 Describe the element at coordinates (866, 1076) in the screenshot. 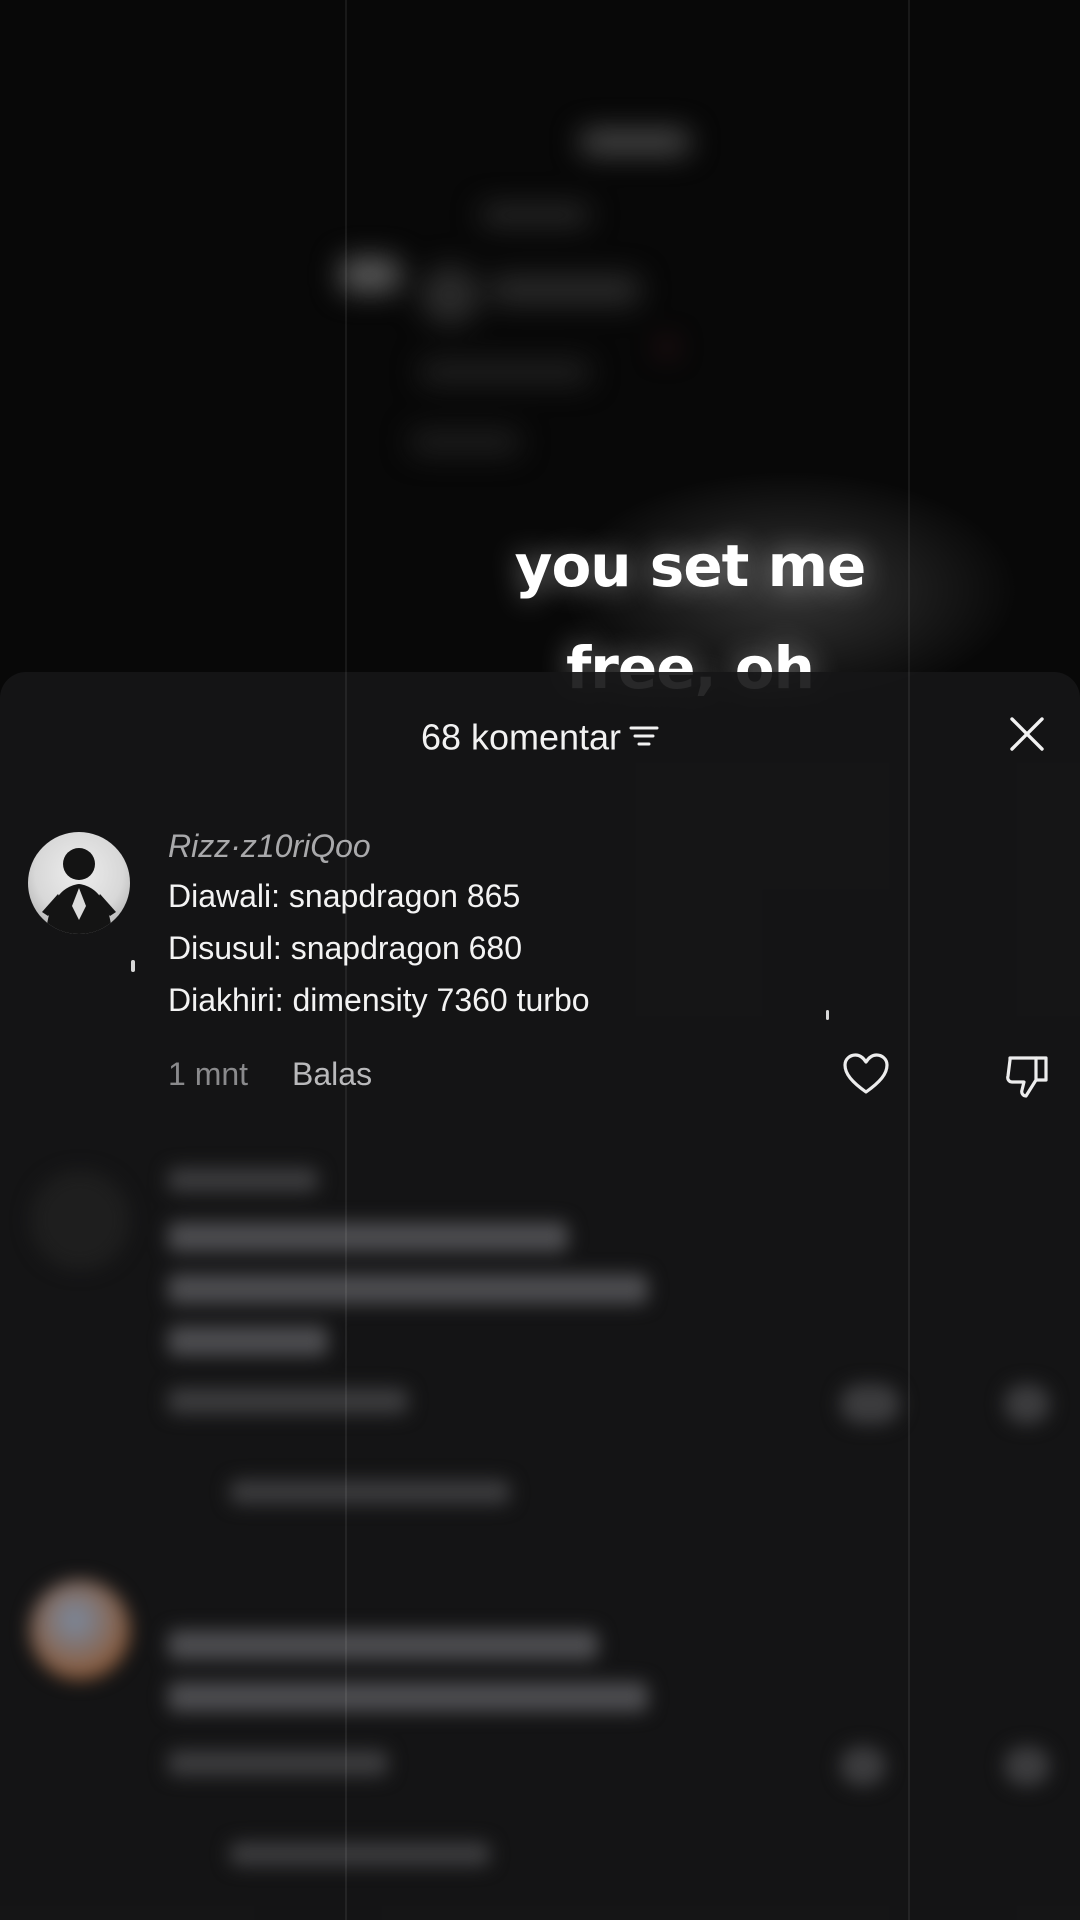

I see `heart-outline-icon` at that location.